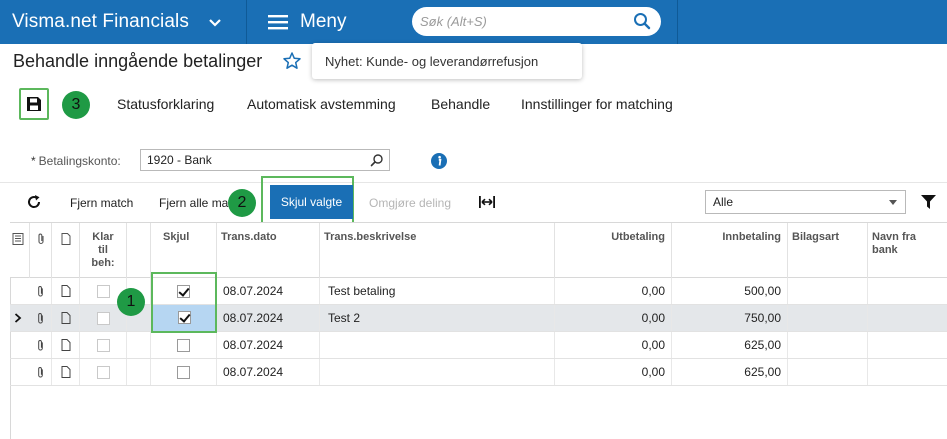 This screenshot has width=947, height=439. I want to click on callout-badge-3: 3, so click(76, 105).